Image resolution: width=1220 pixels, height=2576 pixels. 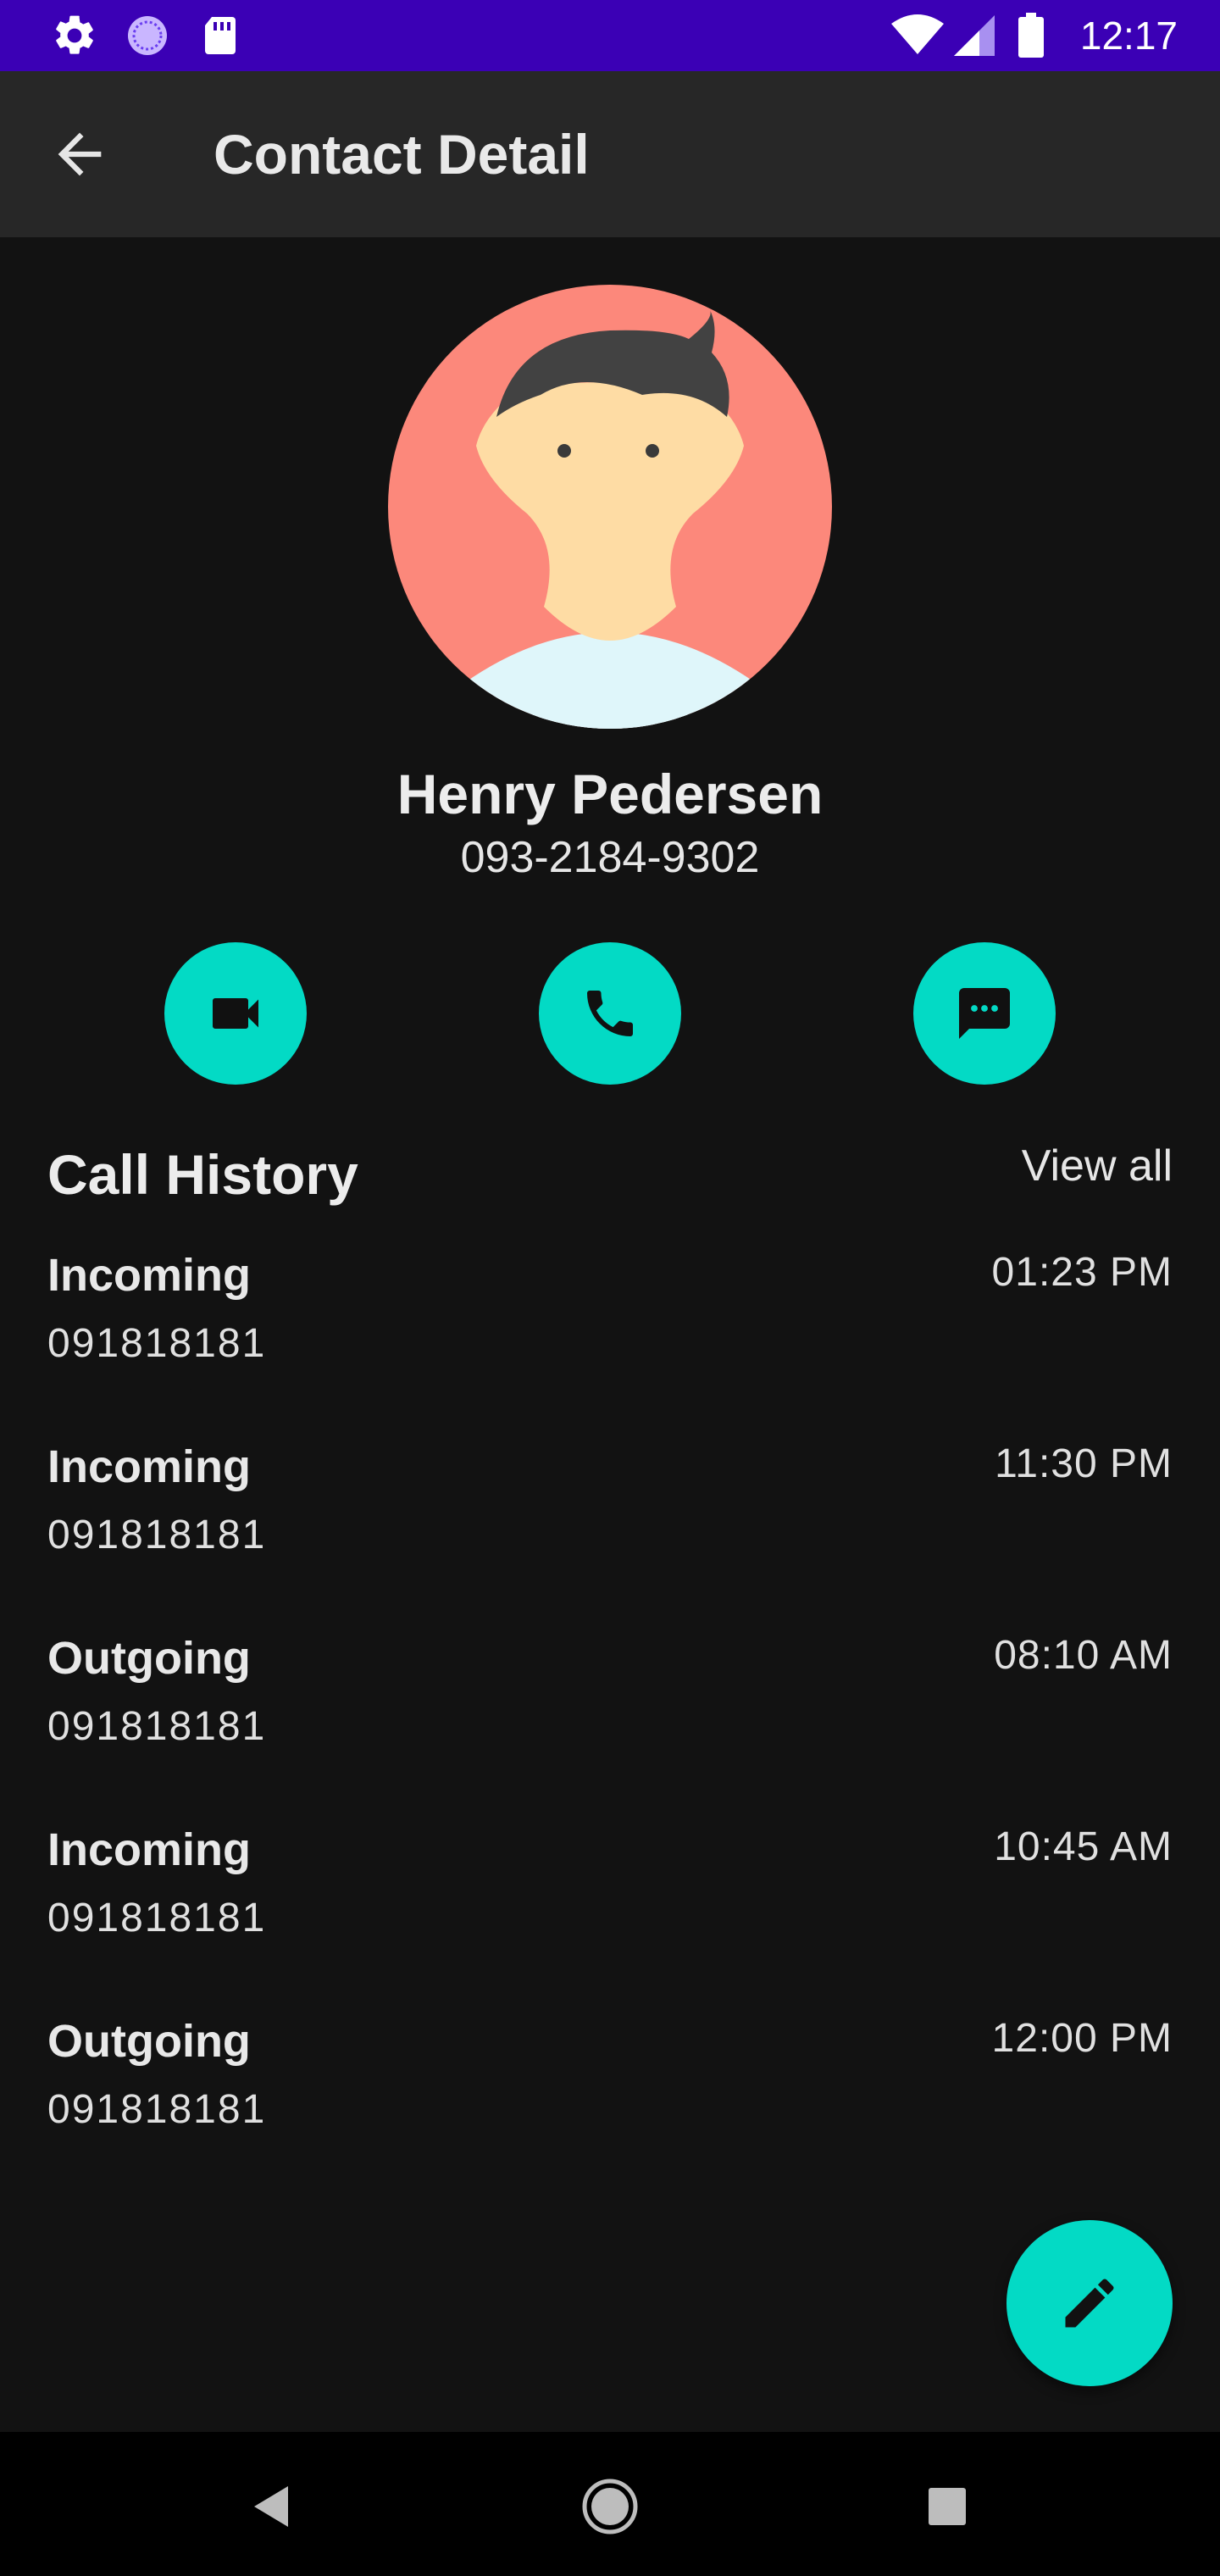 I want to click on signal-icon, so click(x=974, y=35).